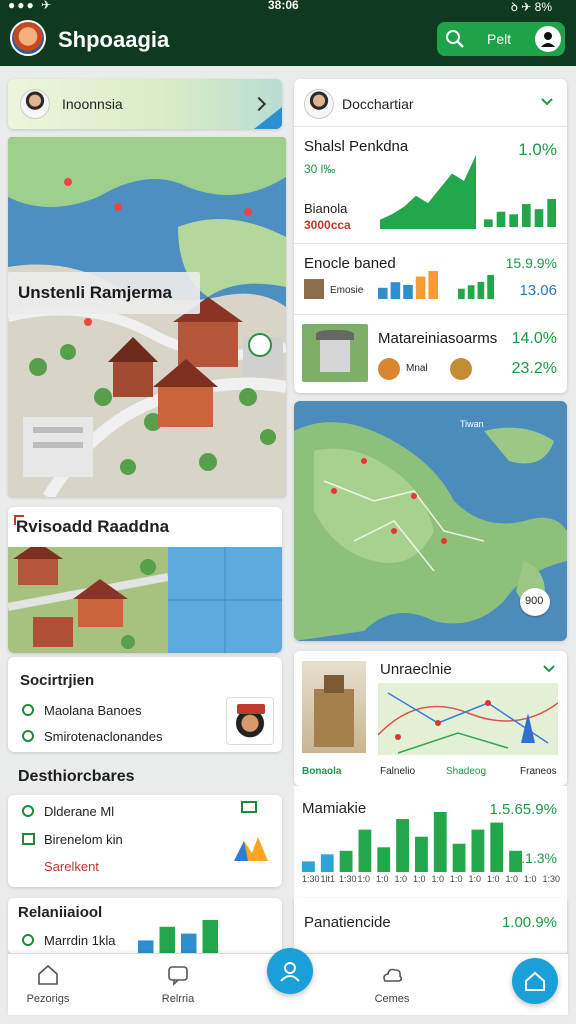 This screenshot has width=576, height=1024. What do you see at coordinates (538, 290) in the screenshot?
I see `kpi-value: 13.06` at bounding box center [538, 290].